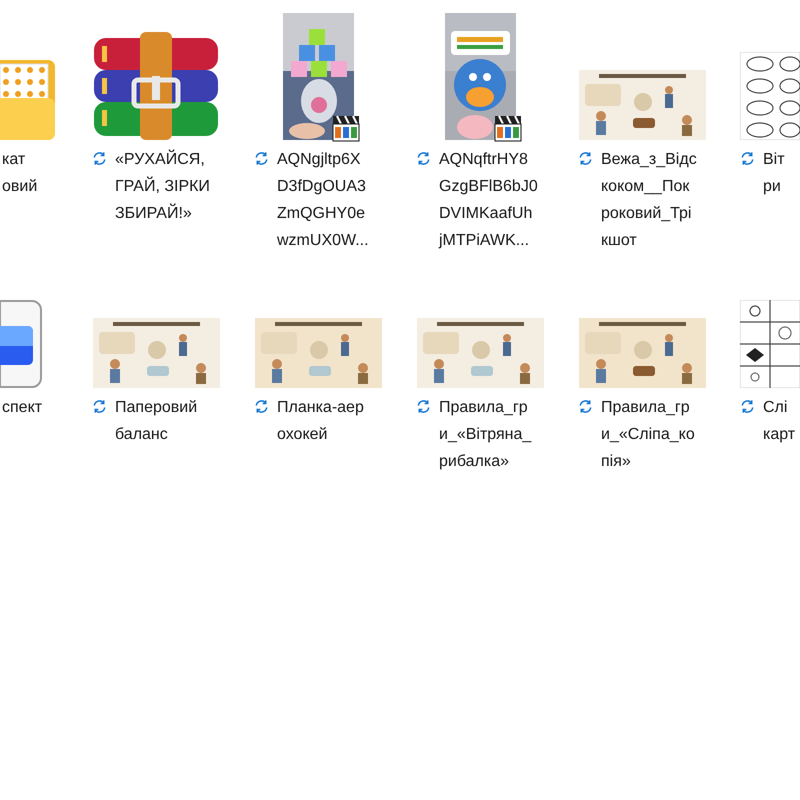  What do you see at coordinates (648, 461) in the screenshot?
I see `file-name: пія»` at bounding box center [648, 461].